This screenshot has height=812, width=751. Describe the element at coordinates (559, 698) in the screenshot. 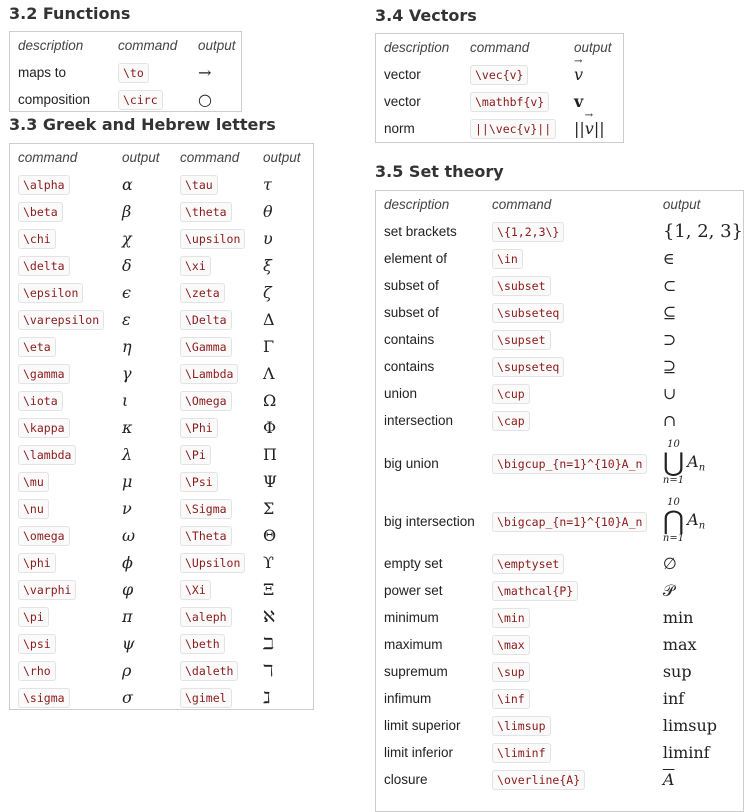

I see `table-row: infimum \inf inf` at that location.